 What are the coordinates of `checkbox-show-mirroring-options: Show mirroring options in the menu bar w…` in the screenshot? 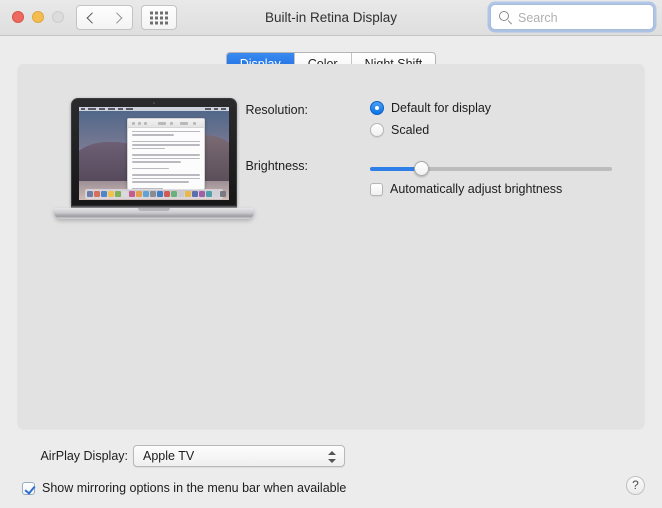 It's located at (184, 488).